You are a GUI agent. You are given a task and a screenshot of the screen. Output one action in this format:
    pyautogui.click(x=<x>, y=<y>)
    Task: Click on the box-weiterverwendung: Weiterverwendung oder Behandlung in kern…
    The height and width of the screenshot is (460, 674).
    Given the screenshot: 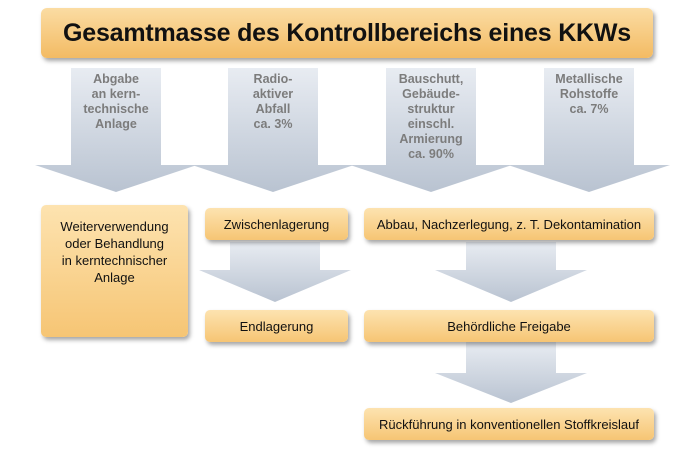 What is the action you would take?
    pyautogui.click(x=114, y=271)
    